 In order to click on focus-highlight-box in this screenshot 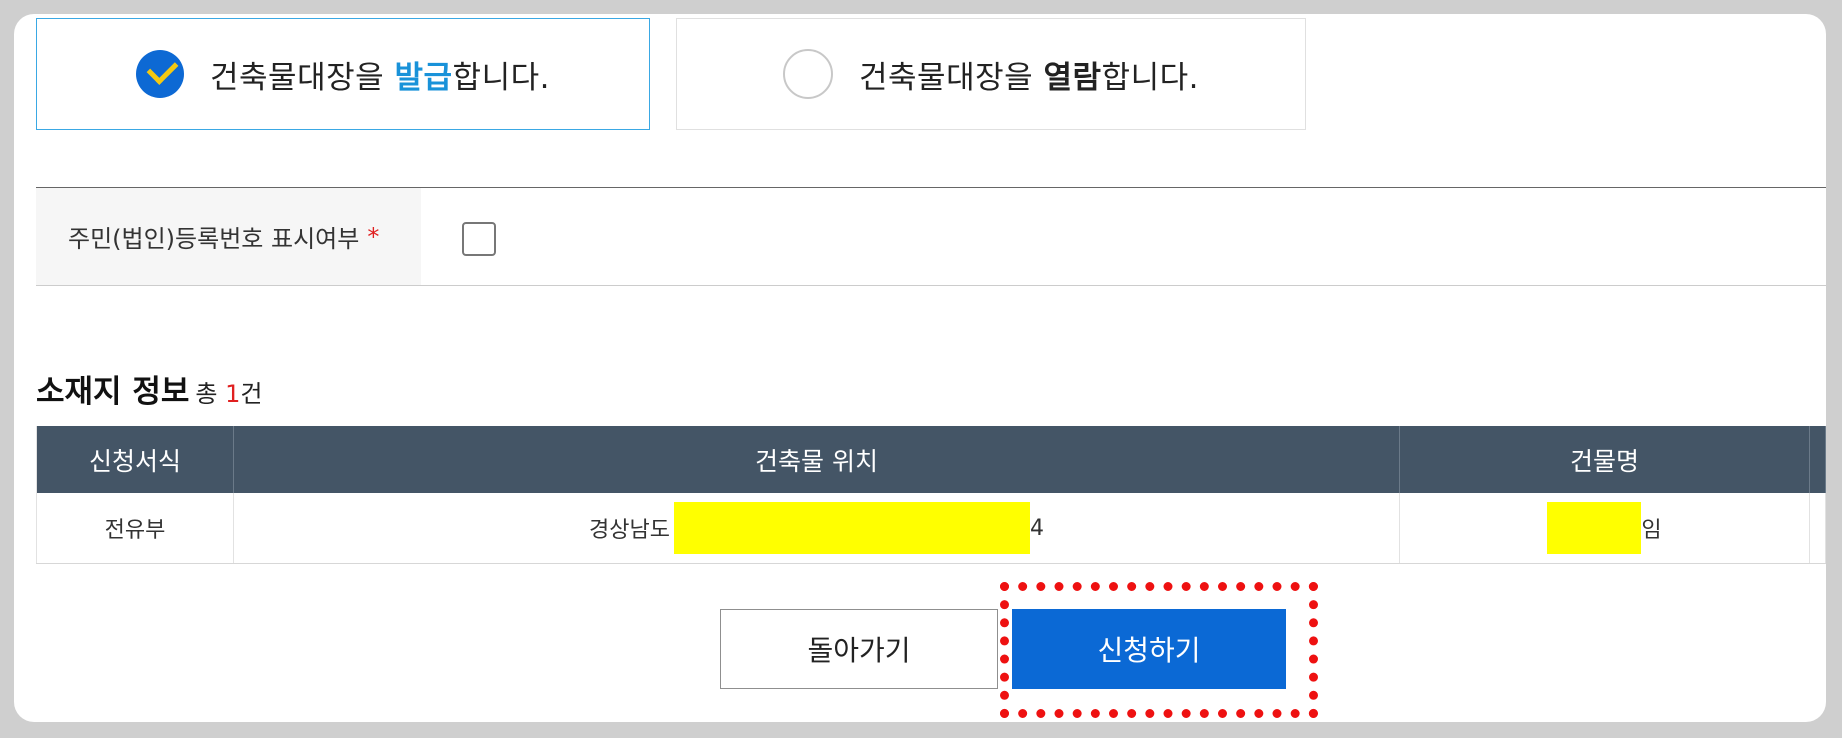, I will do `click(1159, 650)`.